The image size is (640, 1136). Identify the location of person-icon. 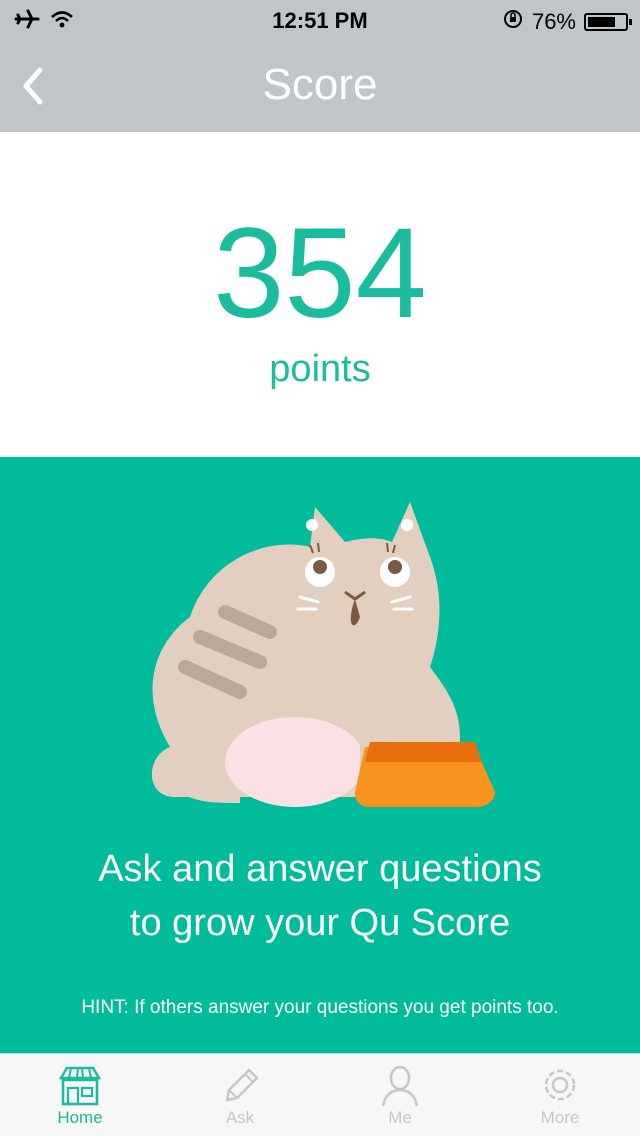
(400, 1086).